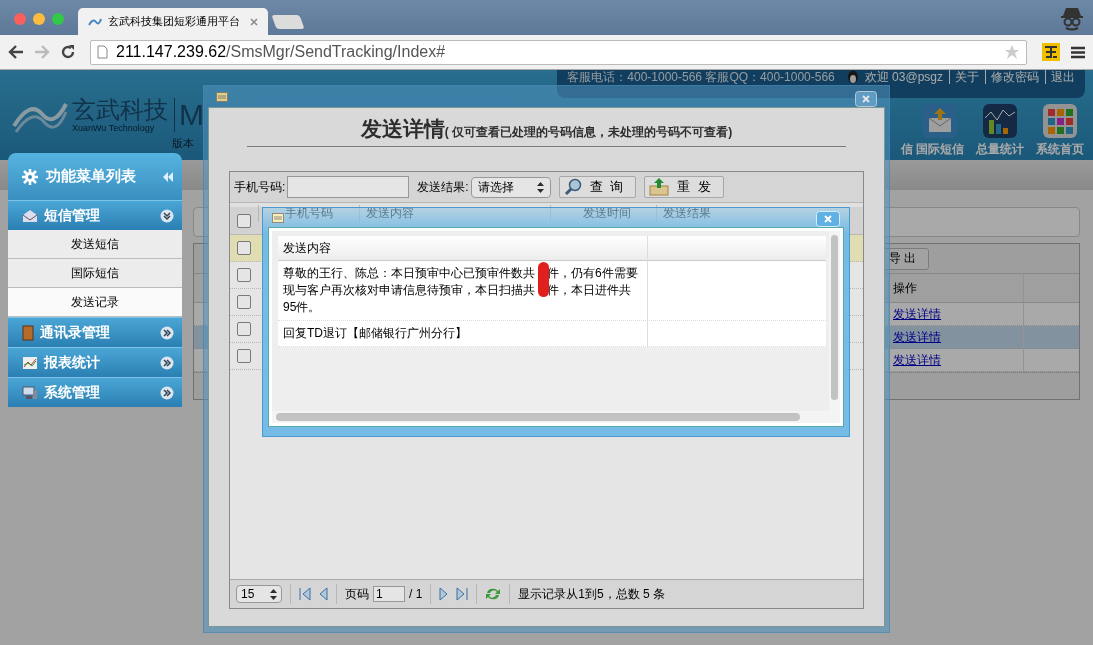  Describe the element at coordinates (357, 594) in the screenshot. I see `page-label: 页码` at that location.